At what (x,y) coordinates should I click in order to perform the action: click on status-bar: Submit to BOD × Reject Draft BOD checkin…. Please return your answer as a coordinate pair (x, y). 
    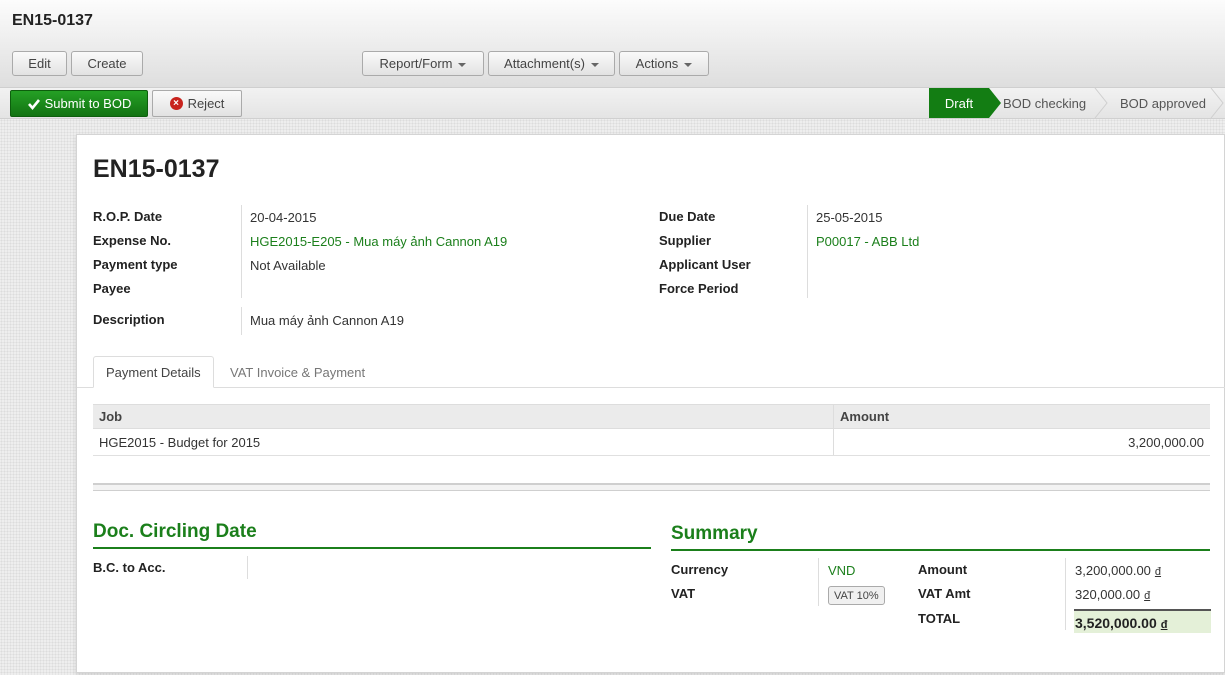
    Looking at the image, I should click on (612, 103).